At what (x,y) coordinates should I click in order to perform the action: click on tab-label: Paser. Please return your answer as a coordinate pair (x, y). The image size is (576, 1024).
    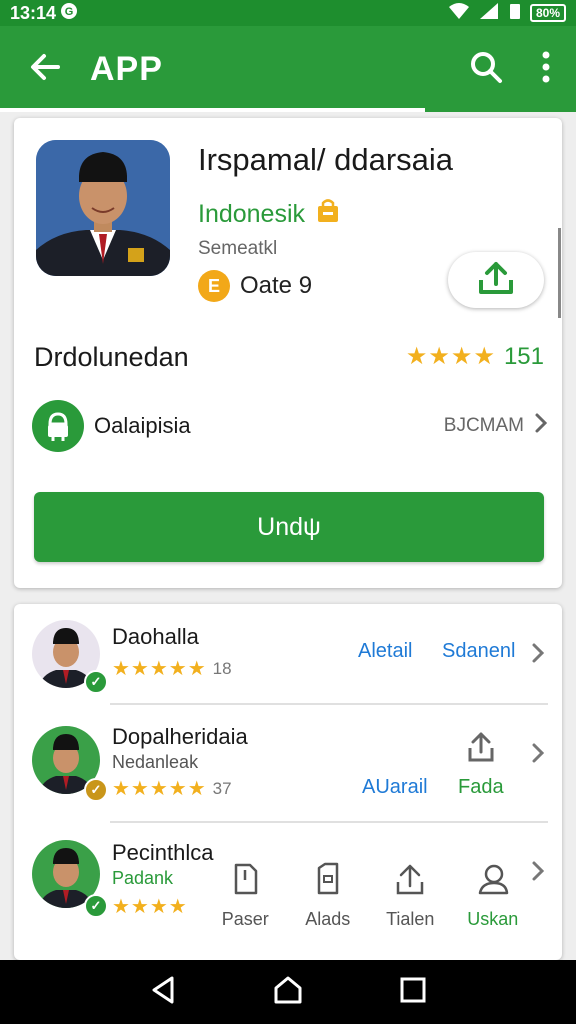
    Looking at the image, I should click on (245, 919).